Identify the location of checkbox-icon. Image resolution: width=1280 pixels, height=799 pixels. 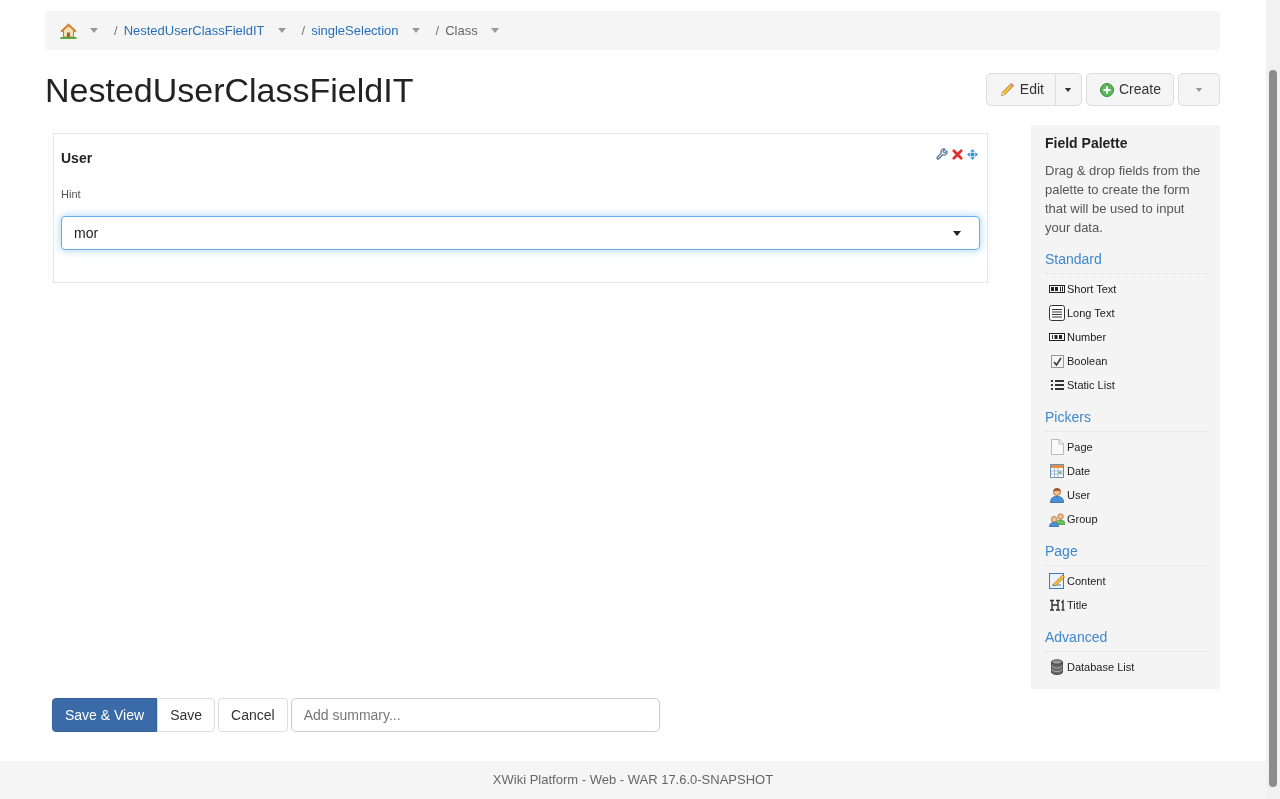
(1057, 361).